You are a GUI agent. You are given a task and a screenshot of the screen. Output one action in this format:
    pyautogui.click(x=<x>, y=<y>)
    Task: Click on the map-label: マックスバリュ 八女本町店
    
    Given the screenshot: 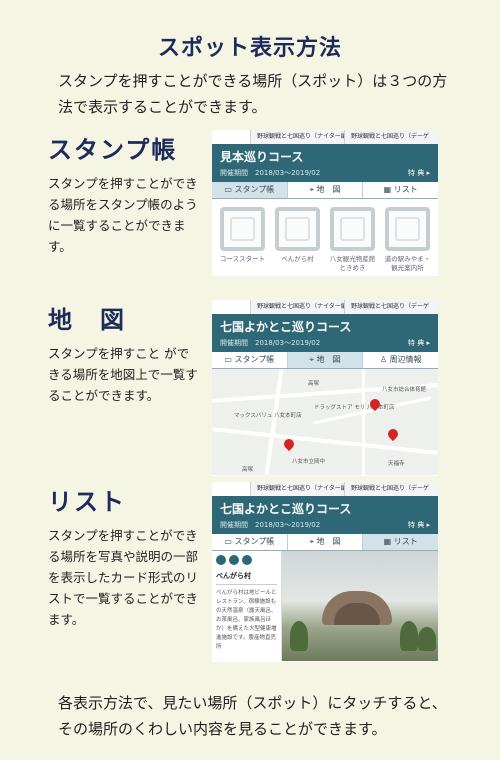 What is the action you would take?
    pyautogui.click(x=268, y=416)
    